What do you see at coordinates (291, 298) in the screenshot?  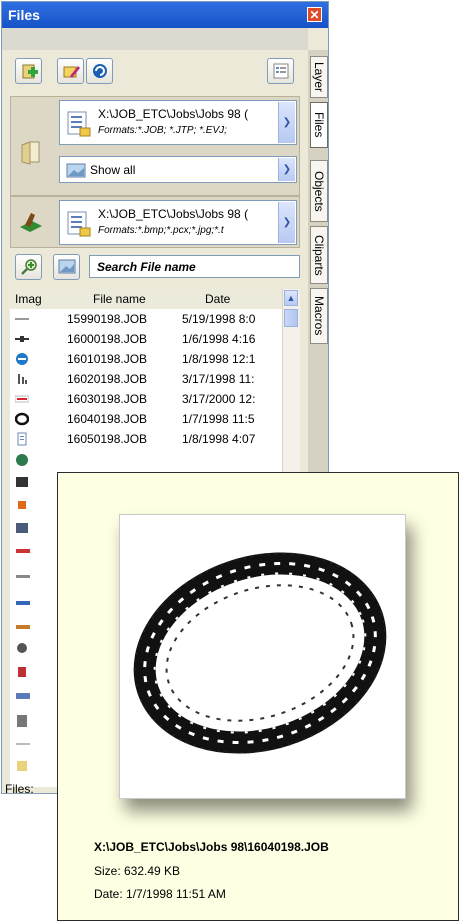 I see `scroll-up-icon: ▲` at bounding box center [291, 298].